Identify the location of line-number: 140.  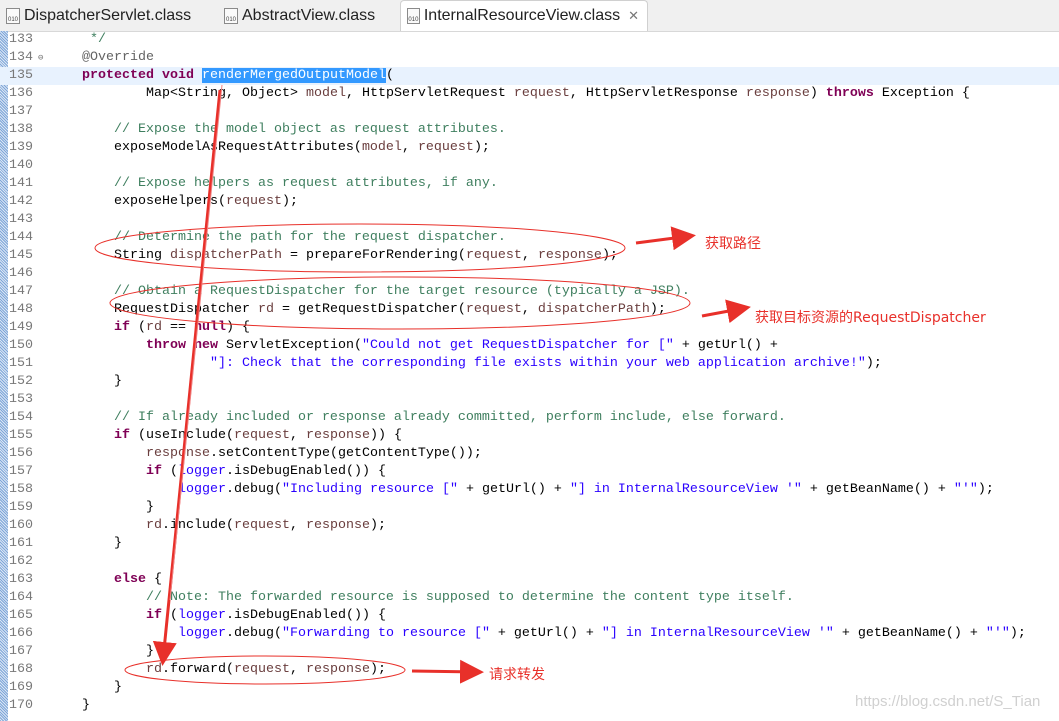
(21, 165).